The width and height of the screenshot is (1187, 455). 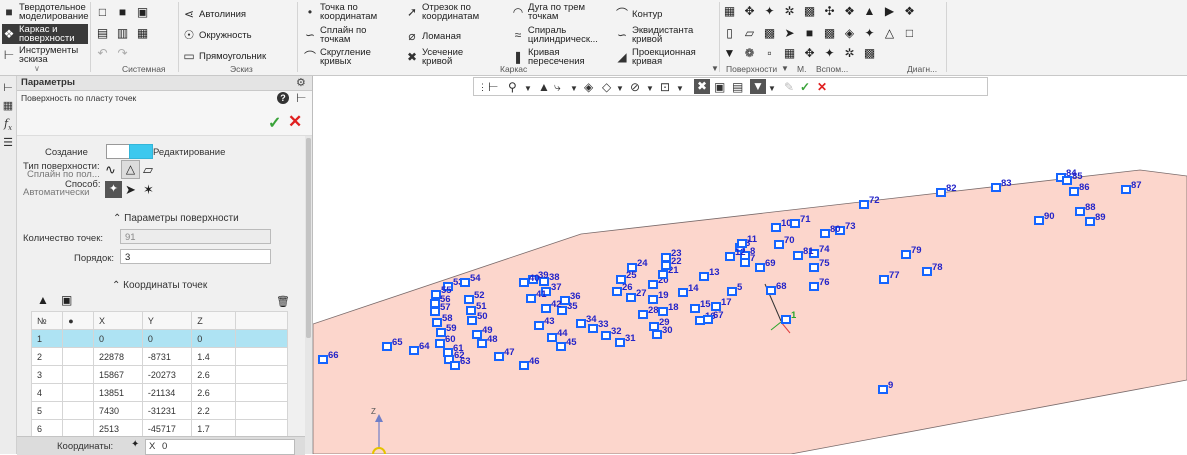 What do you see at coordinates (117, 374) in the screenshot?
I see `table-cell: 15867` at bounding box center [117, 374].